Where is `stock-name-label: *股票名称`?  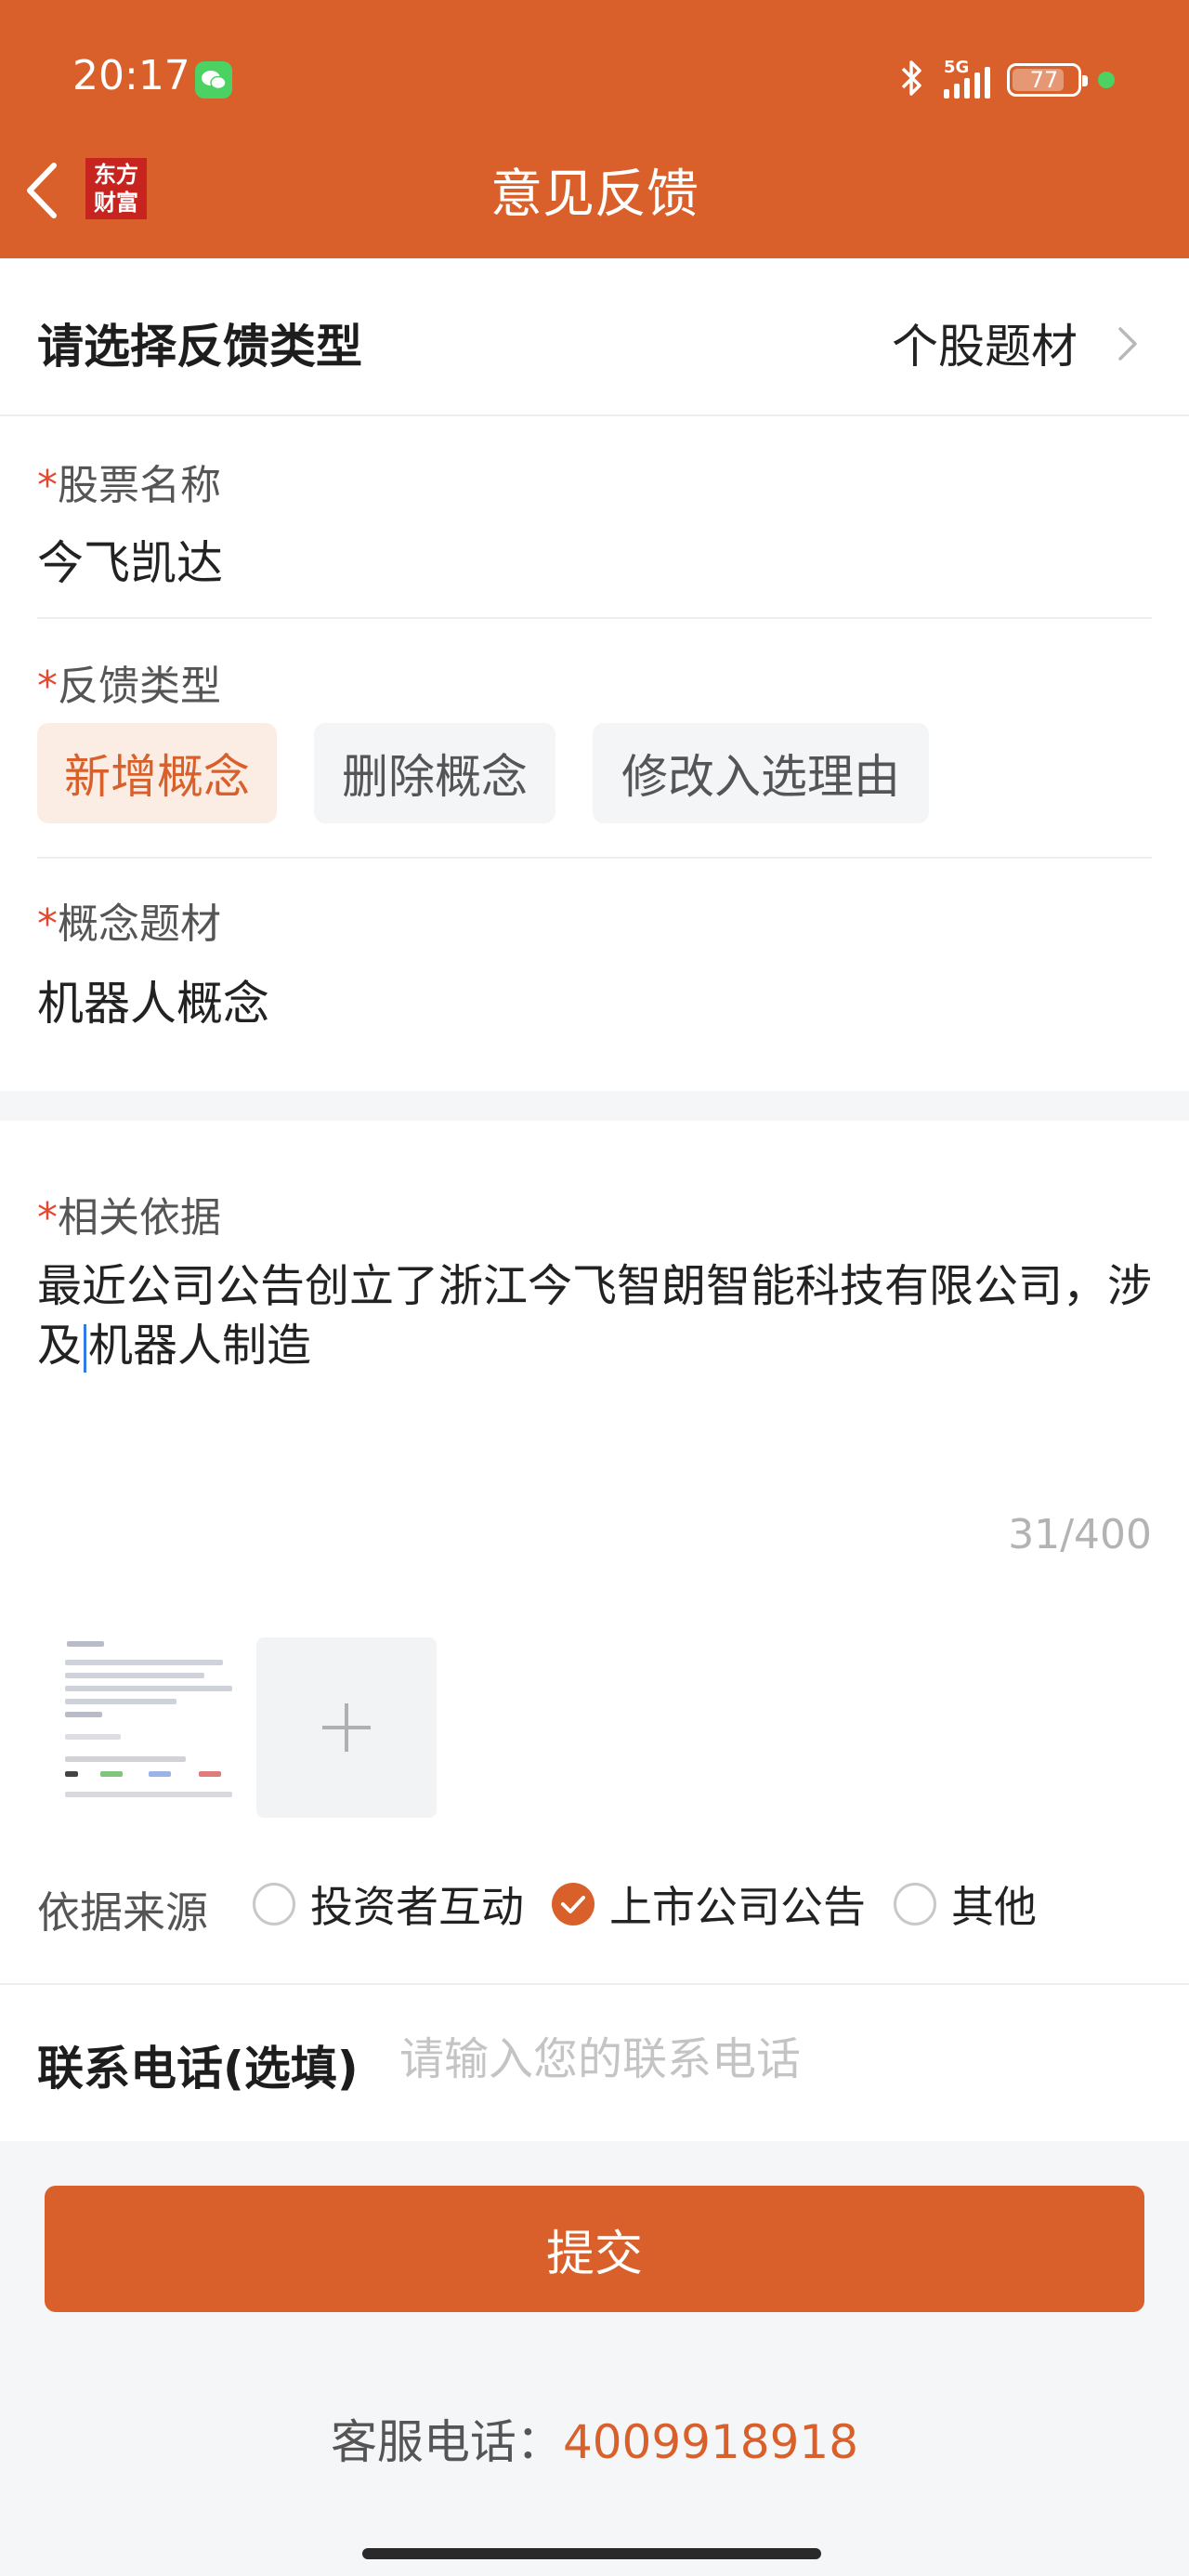
stock-name-label: *股票名称 is located at coordinates (129, 485).